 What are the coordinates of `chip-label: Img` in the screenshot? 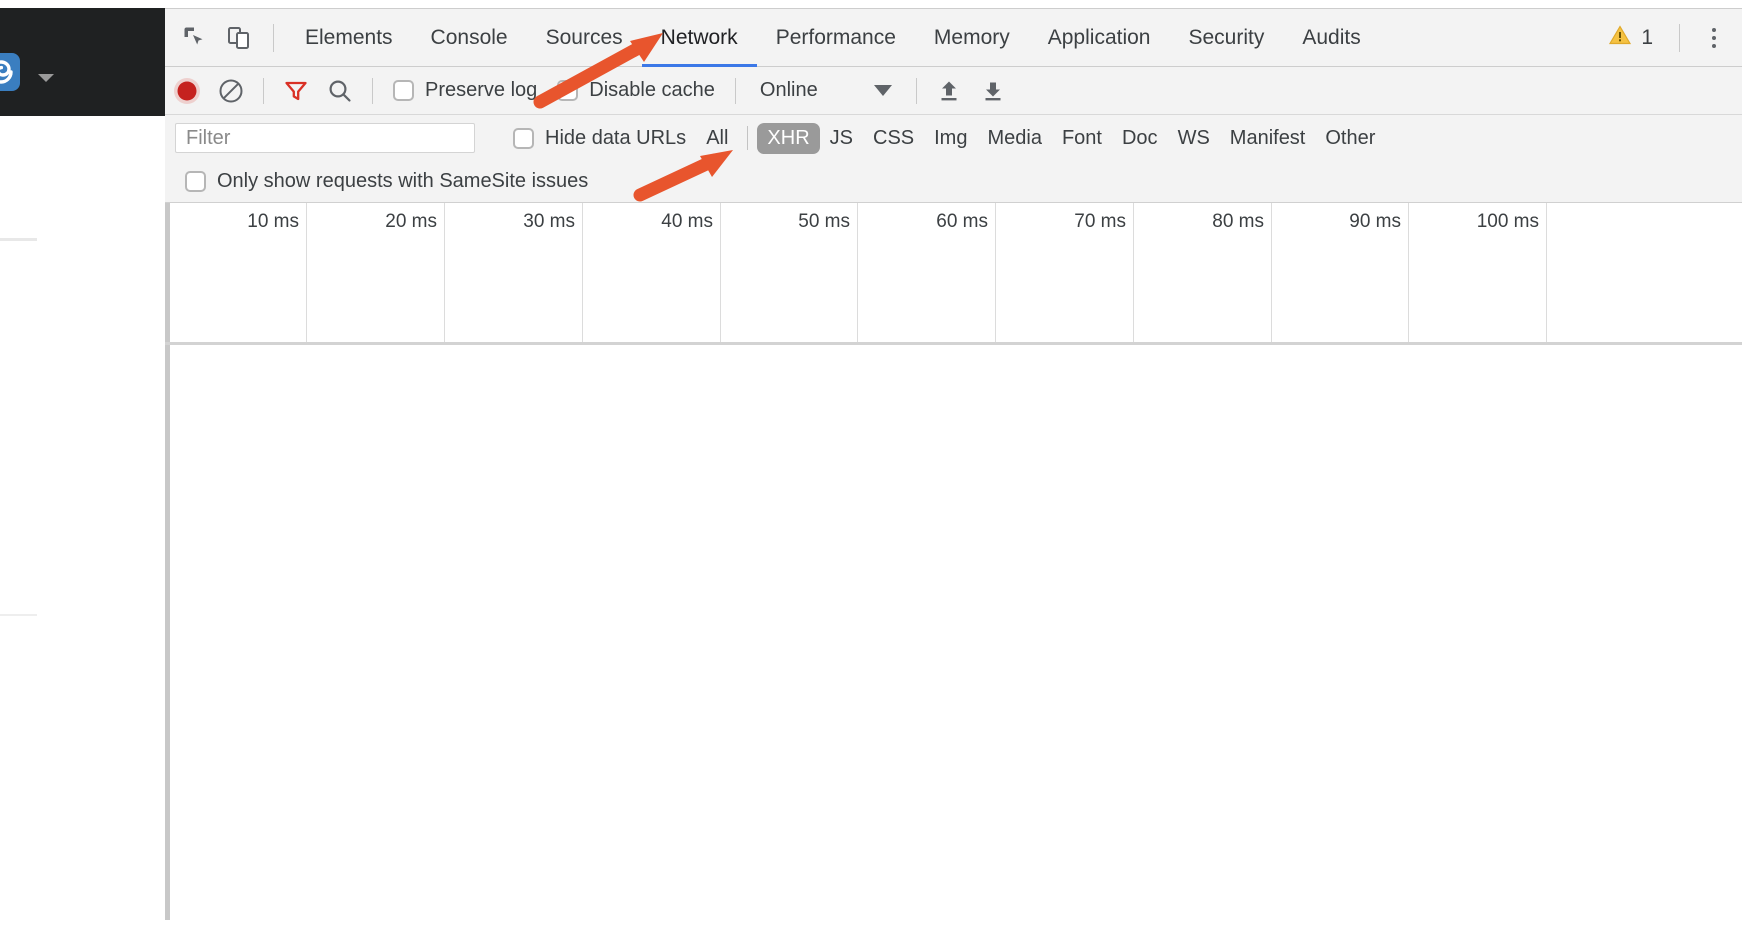 It's located at (951, 137).